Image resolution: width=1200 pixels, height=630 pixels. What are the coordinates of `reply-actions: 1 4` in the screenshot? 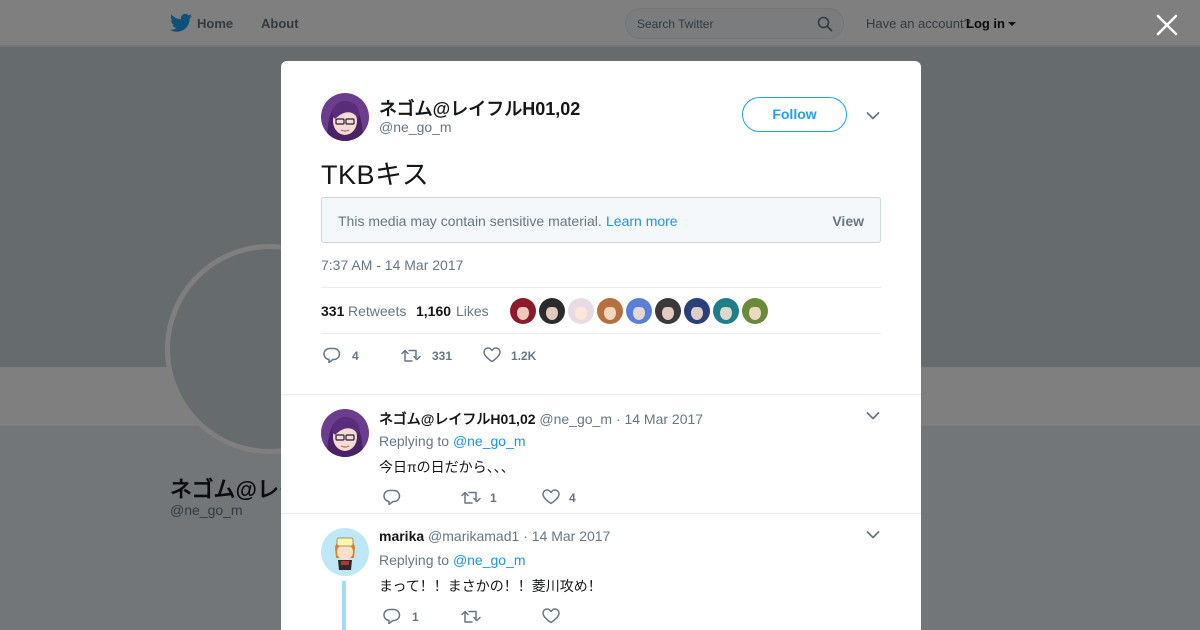 It's located at (531, 497).